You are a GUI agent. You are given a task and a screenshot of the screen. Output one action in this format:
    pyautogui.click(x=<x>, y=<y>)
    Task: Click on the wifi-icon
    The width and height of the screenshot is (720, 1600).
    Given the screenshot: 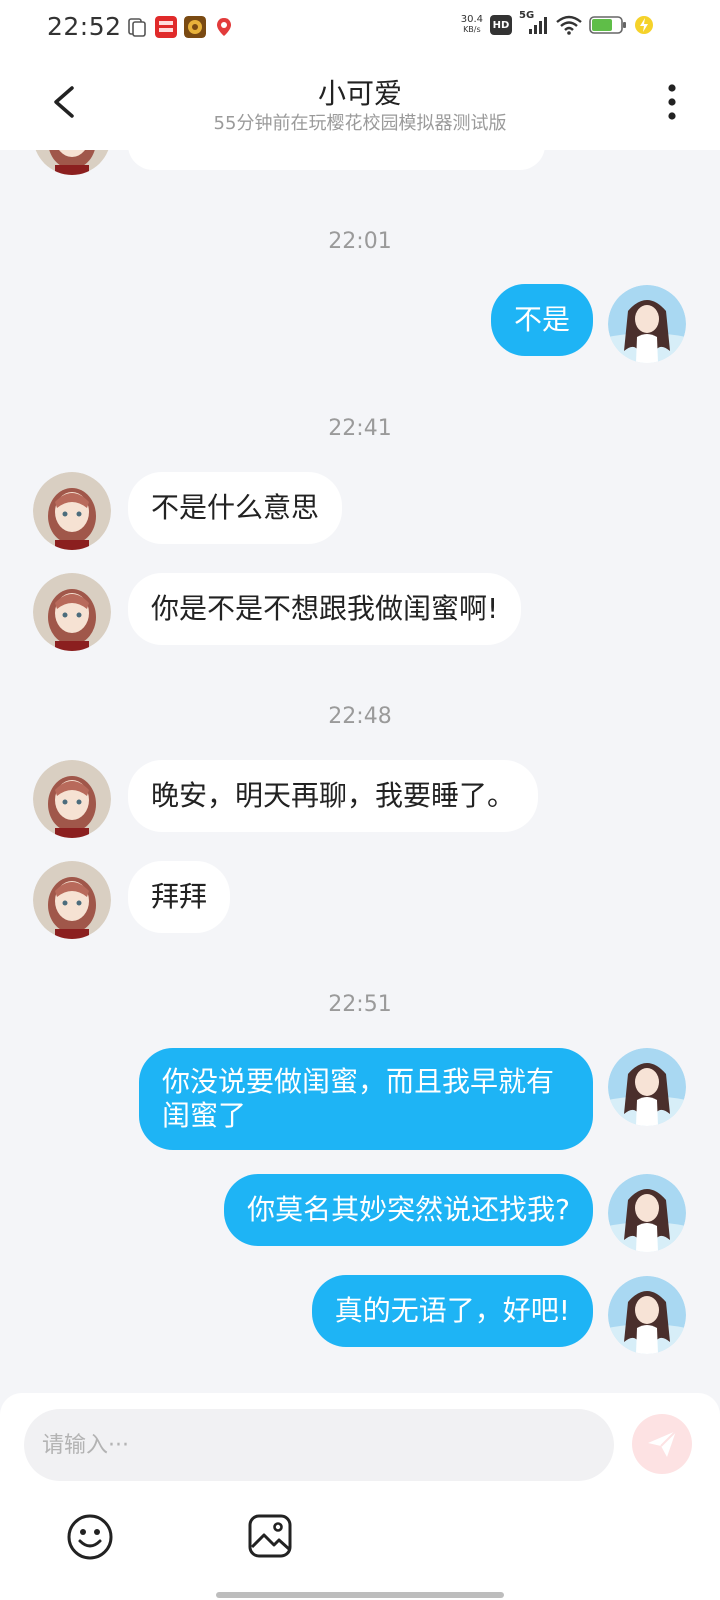 What is the action you would take?
    pyautogui.click(x=569, y=25)
    